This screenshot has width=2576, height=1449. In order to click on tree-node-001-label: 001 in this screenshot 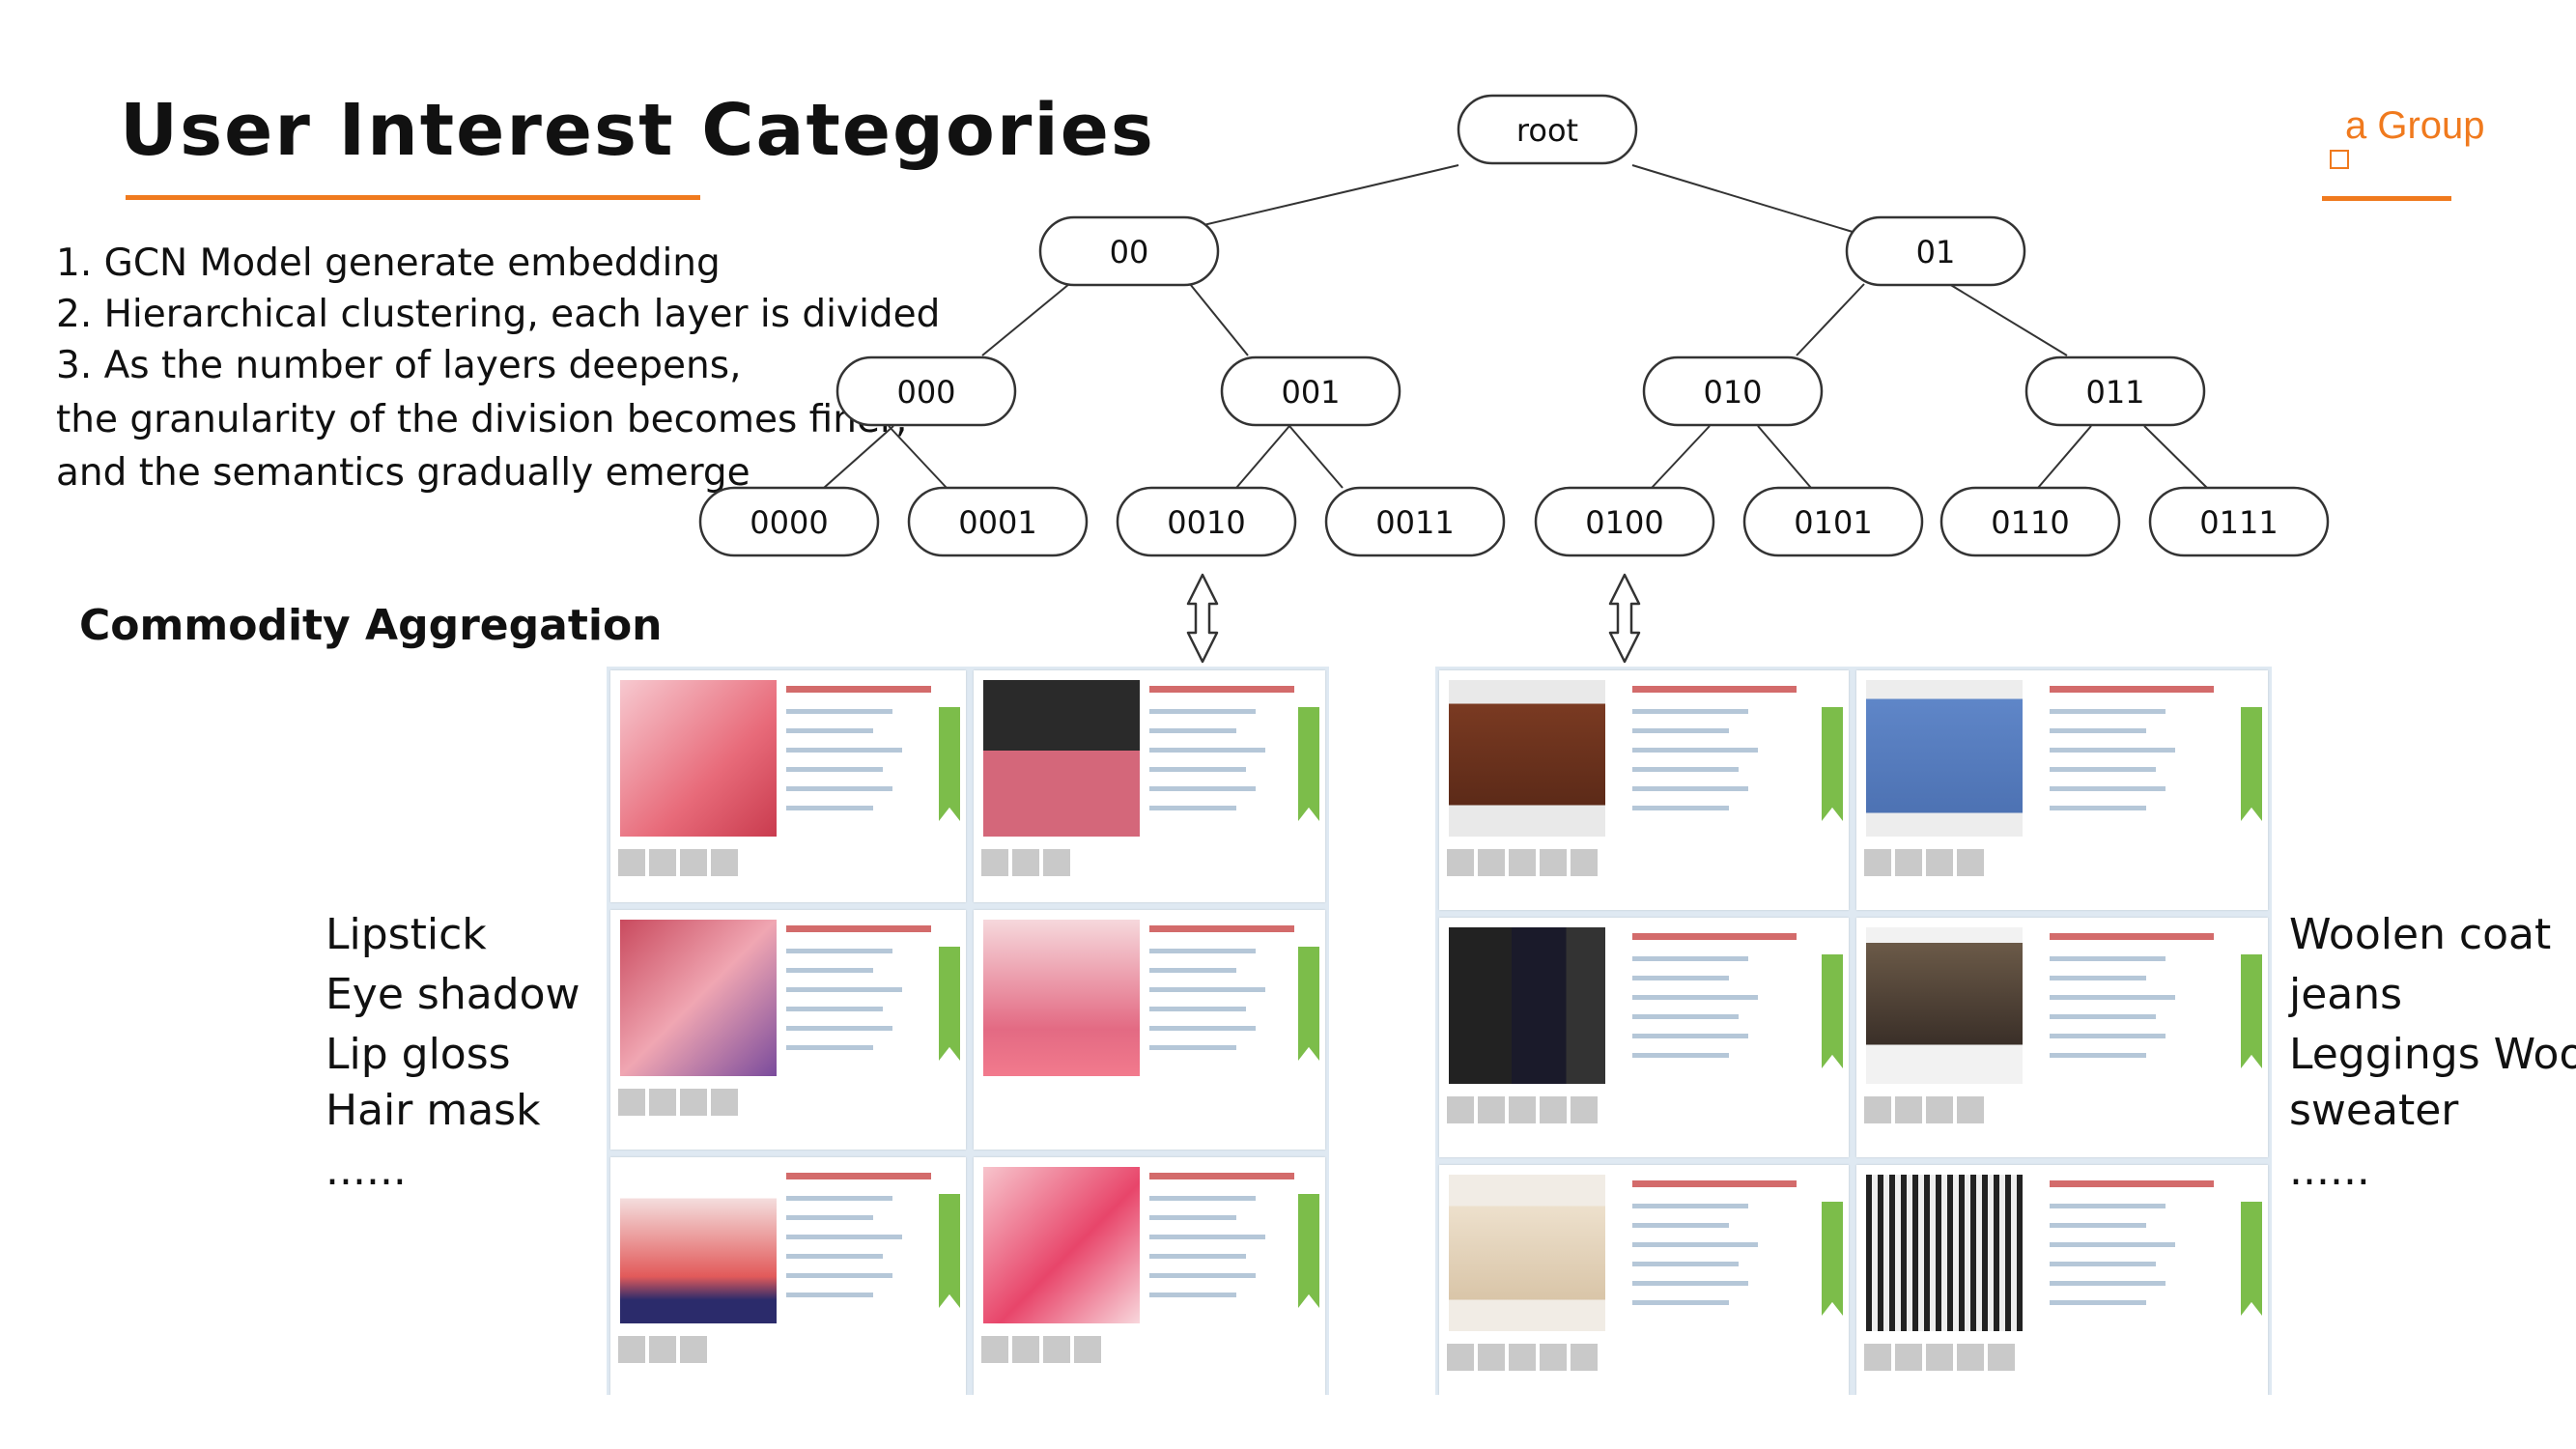, I will do `click(1310, 392)`.